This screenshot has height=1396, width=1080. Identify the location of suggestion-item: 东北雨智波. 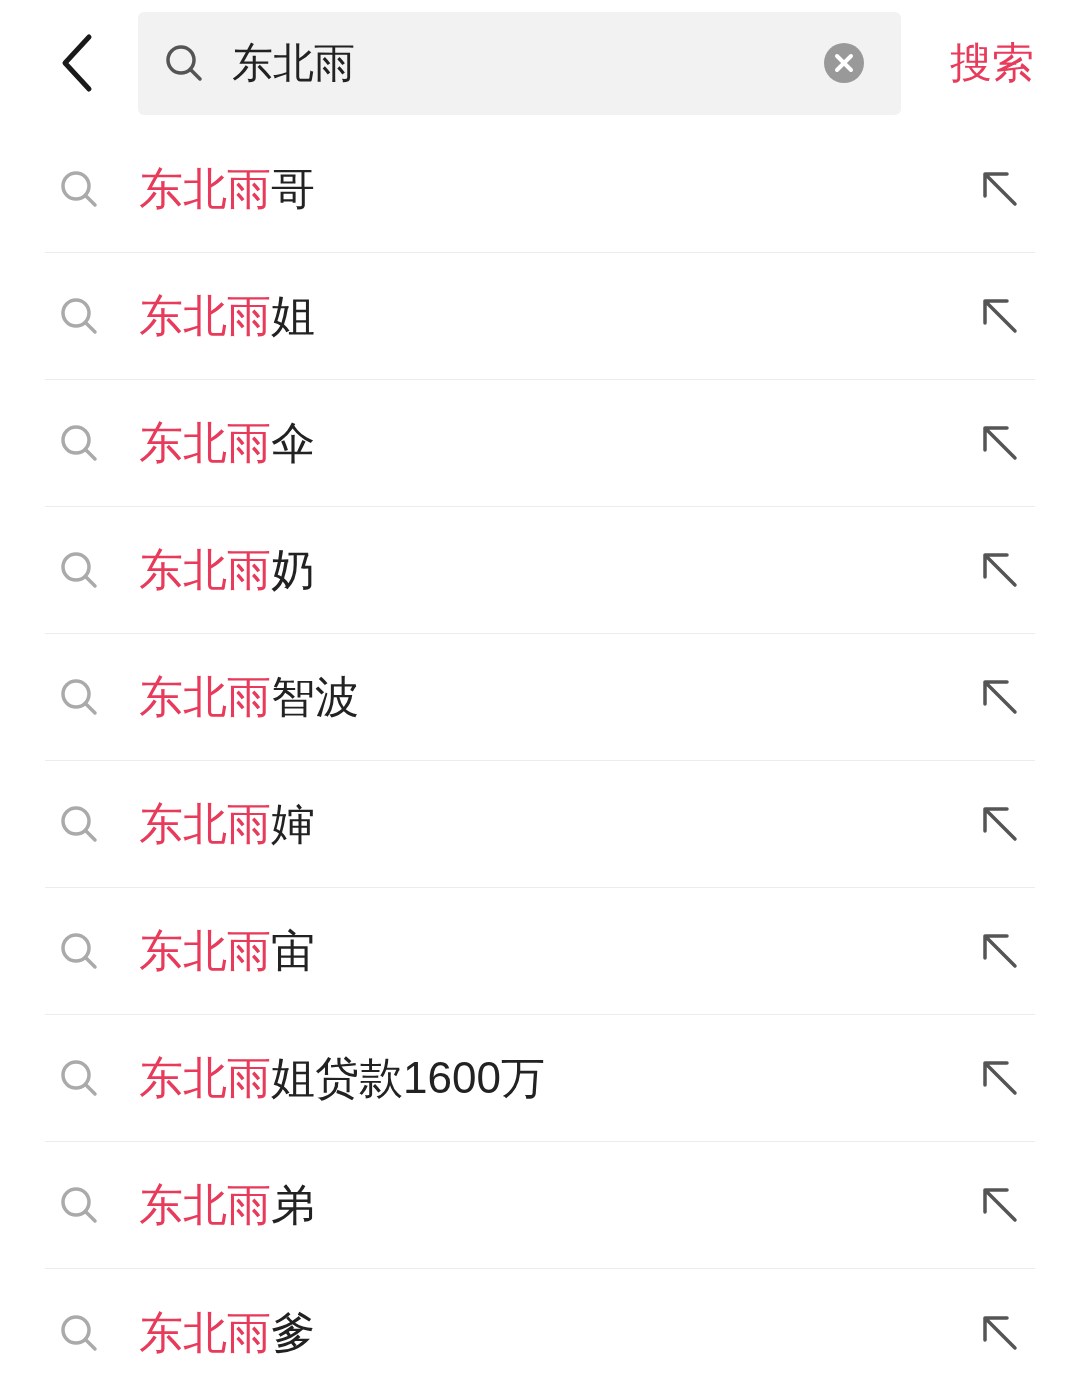
(560, 697).